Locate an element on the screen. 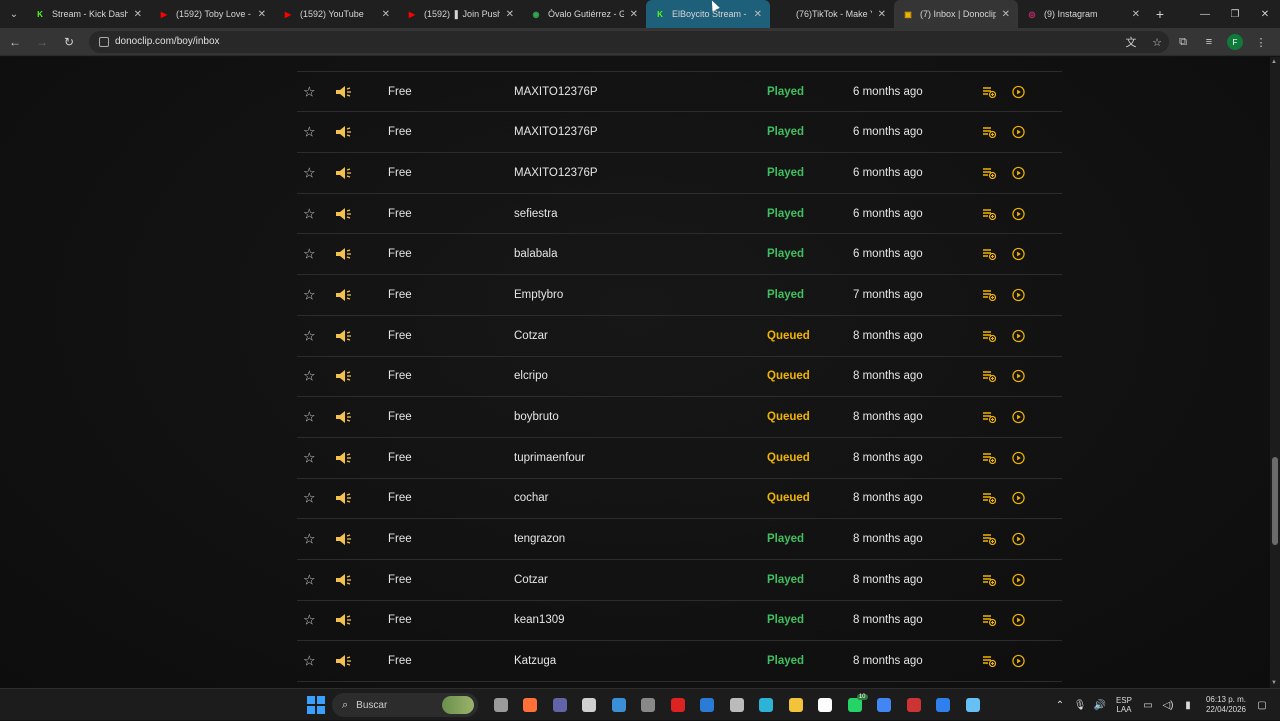 This screenshot has height=721, width=1280. page-scrollbar: ▲ ▼ is located at coordinates (1275, 372).